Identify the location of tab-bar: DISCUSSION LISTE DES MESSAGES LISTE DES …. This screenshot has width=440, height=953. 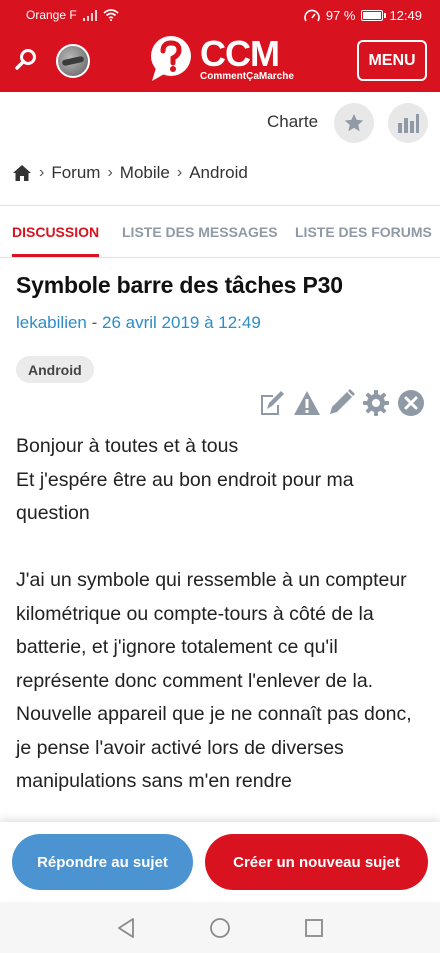
(220, 232).